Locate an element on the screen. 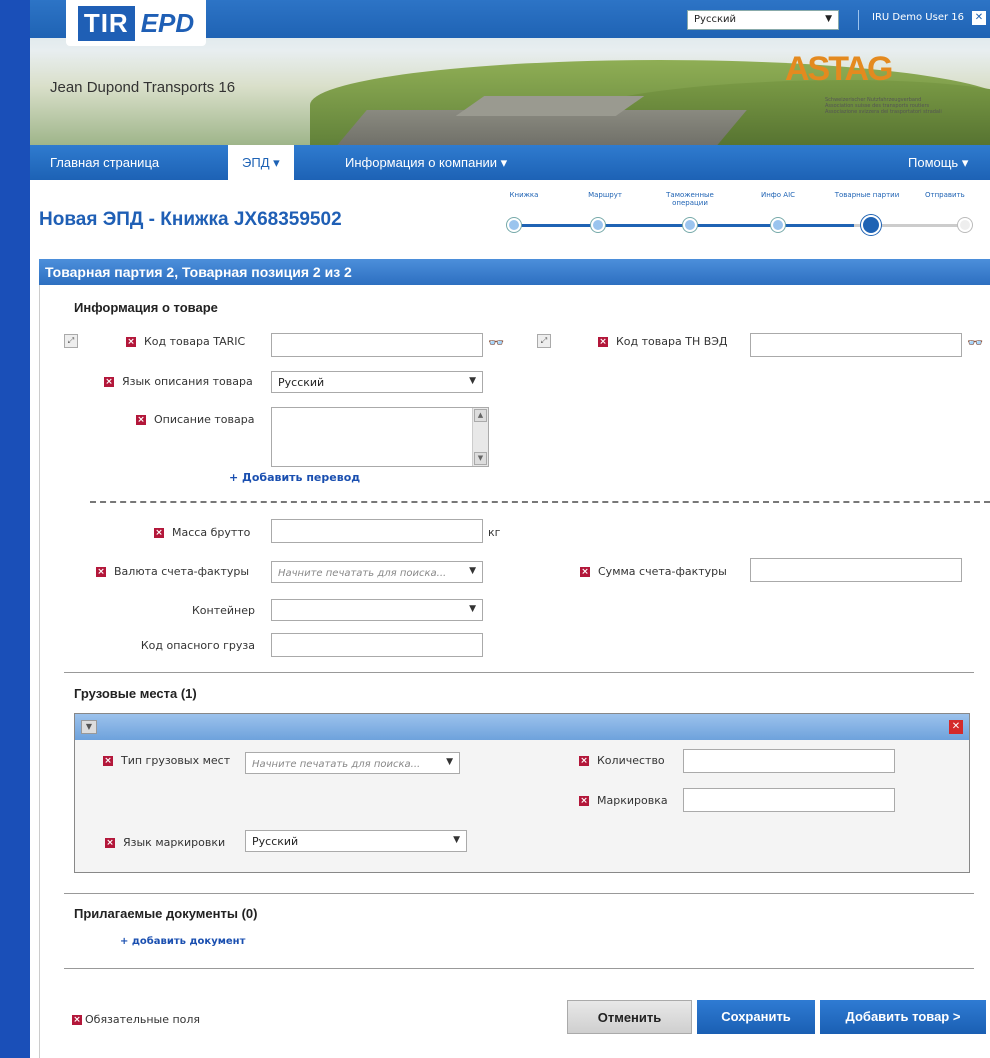  scroll-up-icon: ▲ is located at coordinates (480, 415).